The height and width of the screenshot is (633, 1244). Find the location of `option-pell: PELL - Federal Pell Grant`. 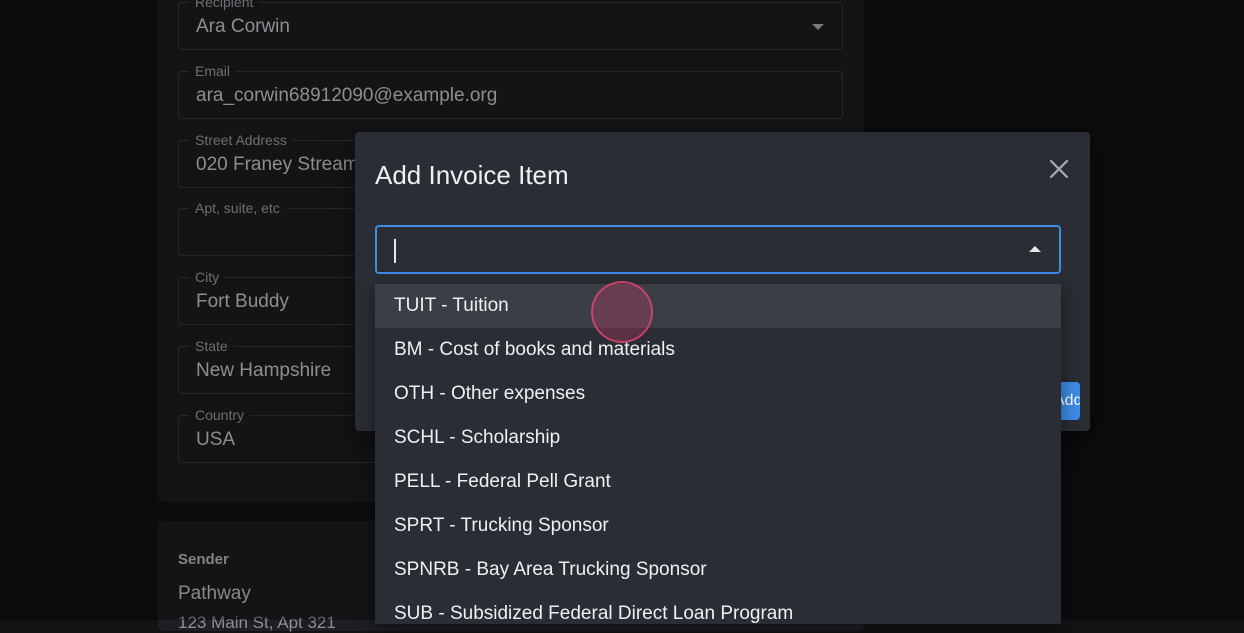

option-pell: PELL - Federal Pell Grant is located at coordinates (718, 482).